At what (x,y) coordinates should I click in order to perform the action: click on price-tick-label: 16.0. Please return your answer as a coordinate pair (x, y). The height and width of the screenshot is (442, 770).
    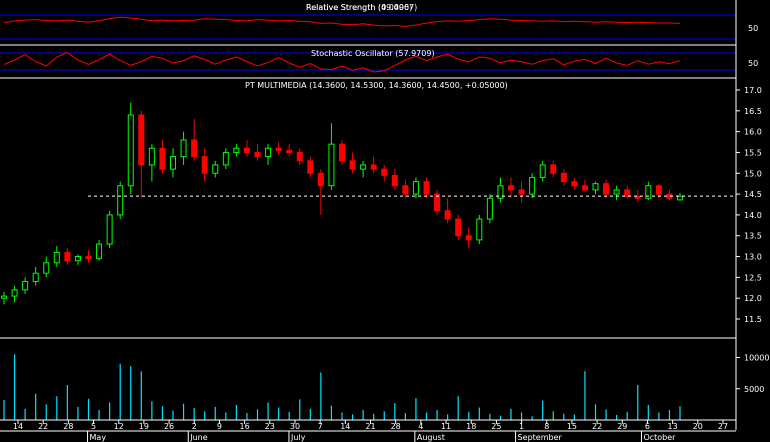
    Looking at the image, I should click on (753, 132).